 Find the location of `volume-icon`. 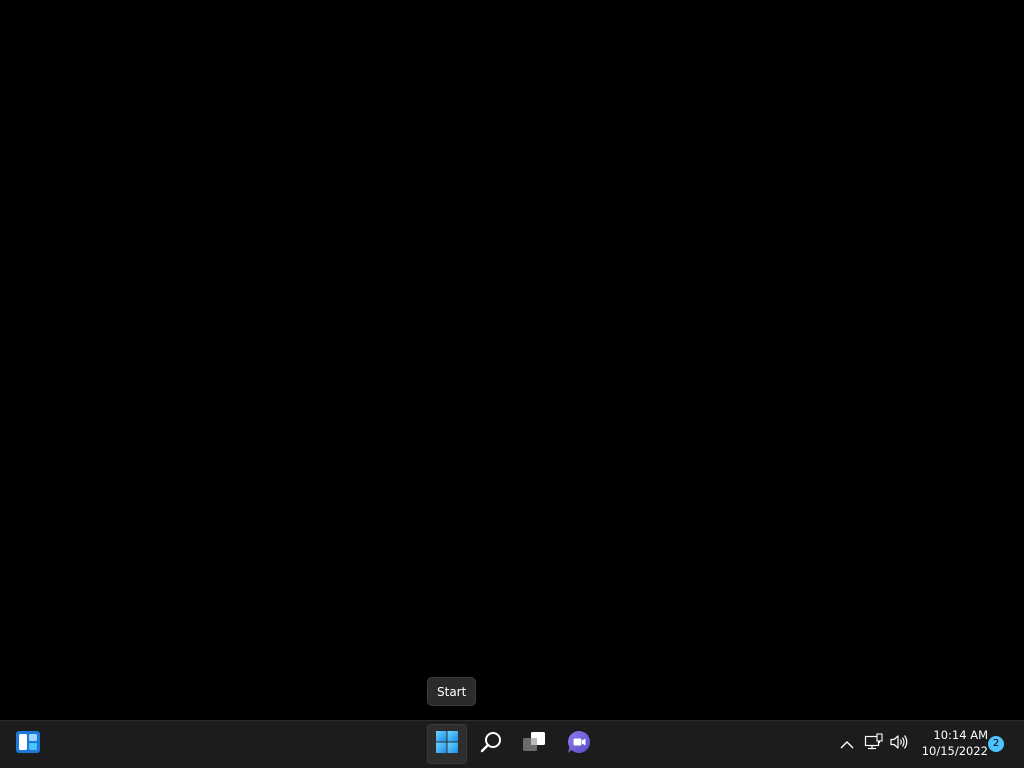

volume-icon is located at coordinates (899, 744).